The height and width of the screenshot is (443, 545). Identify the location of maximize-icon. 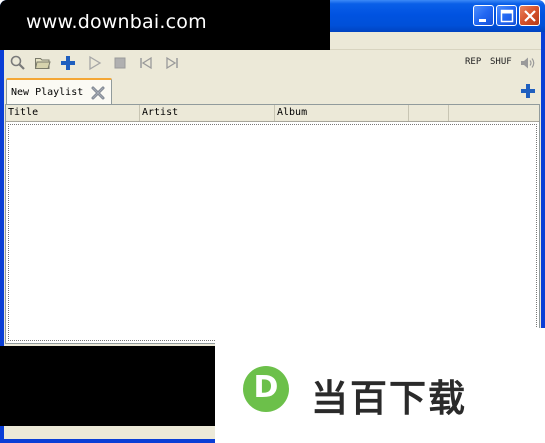
(507, 16).